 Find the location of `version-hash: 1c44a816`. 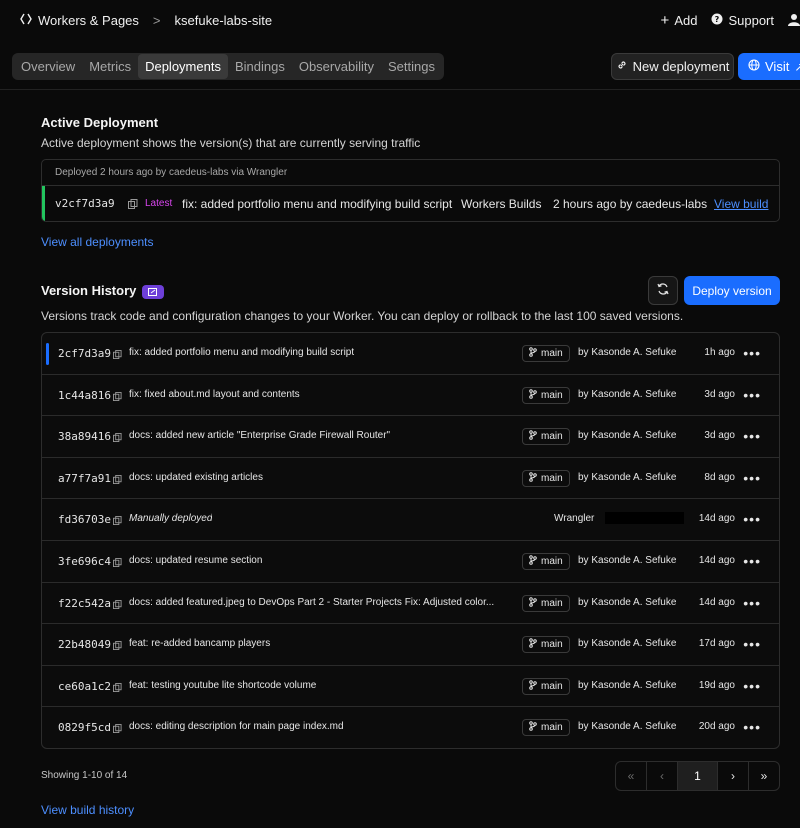

version-hash: 1c44a816 is located at coordinates (84, 395).